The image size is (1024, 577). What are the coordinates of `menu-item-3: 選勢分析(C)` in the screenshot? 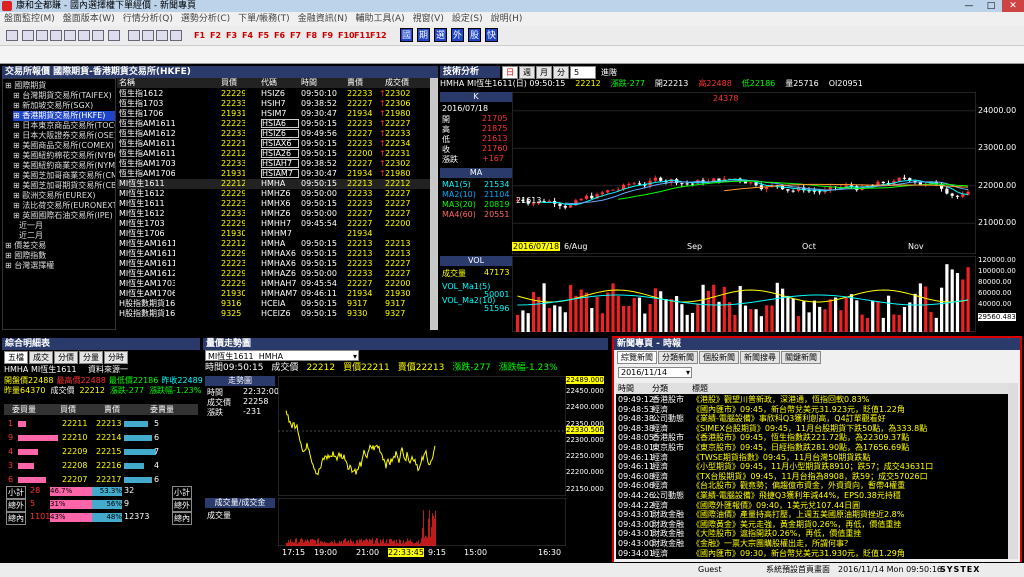 It's located at (205, 19).